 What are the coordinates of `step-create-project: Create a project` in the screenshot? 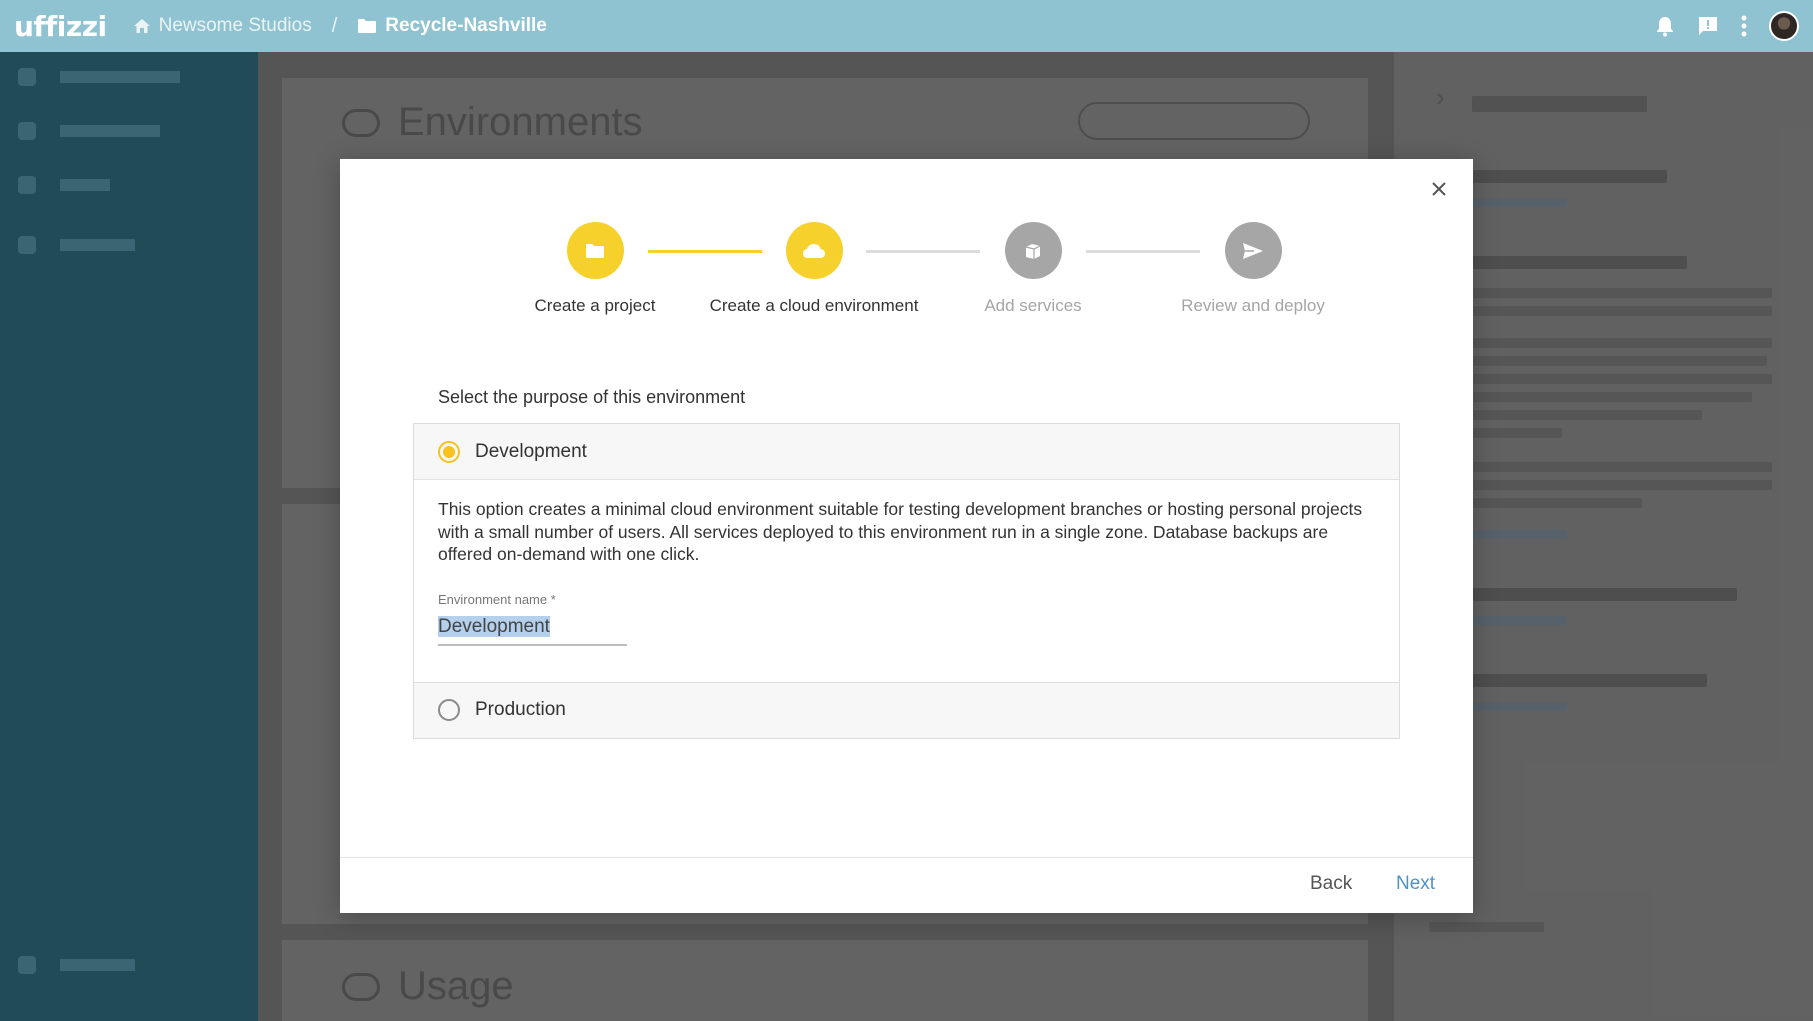 It's located at (595, 269).